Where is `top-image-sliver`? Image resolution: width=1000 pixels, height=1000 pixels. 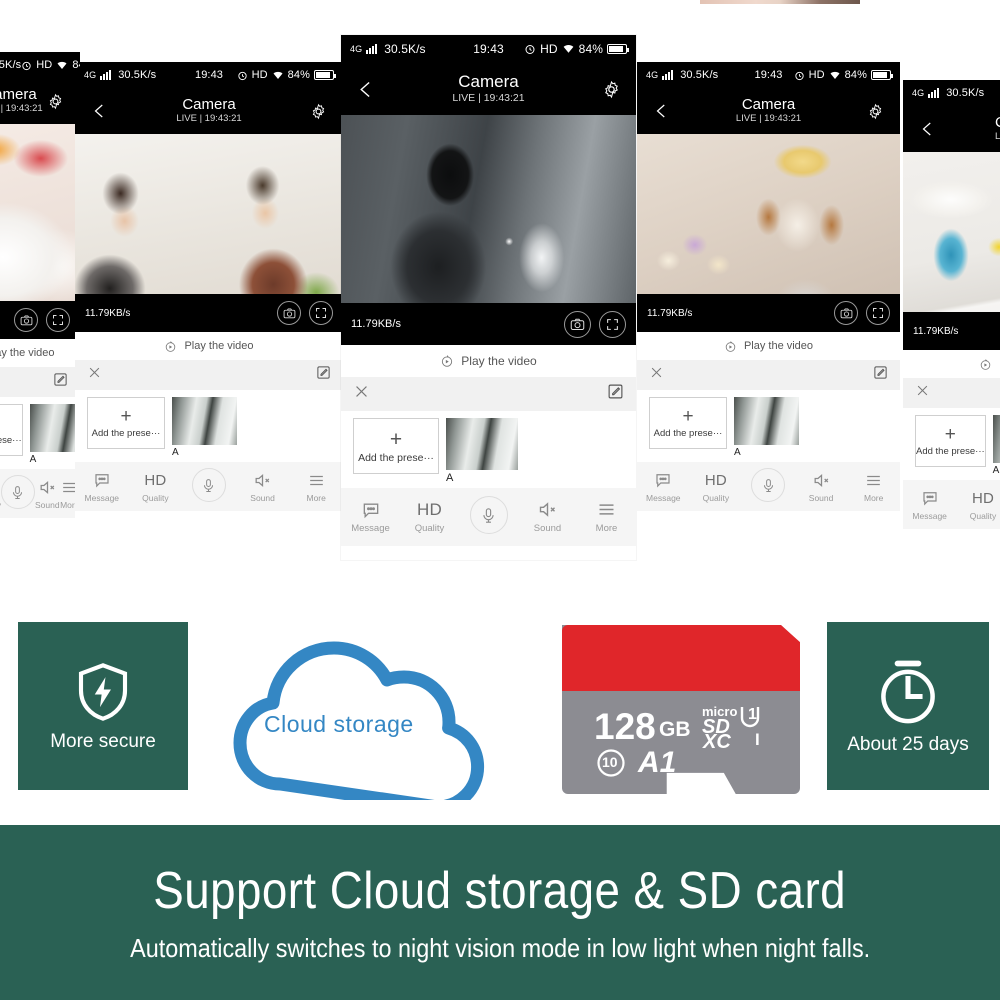
top-image-sliver is located at coordinates (780, 2).